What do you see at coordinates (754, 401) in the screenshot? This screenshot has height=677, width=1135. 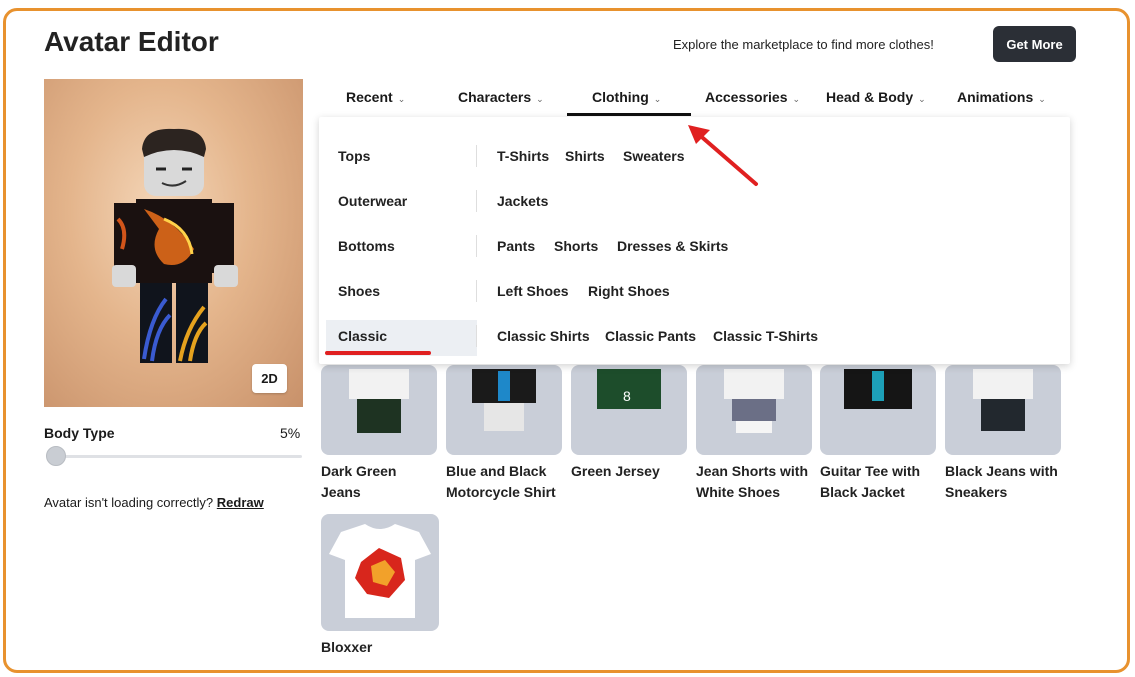 I see `shorts-item-icon` at bounding box center [754, 401].